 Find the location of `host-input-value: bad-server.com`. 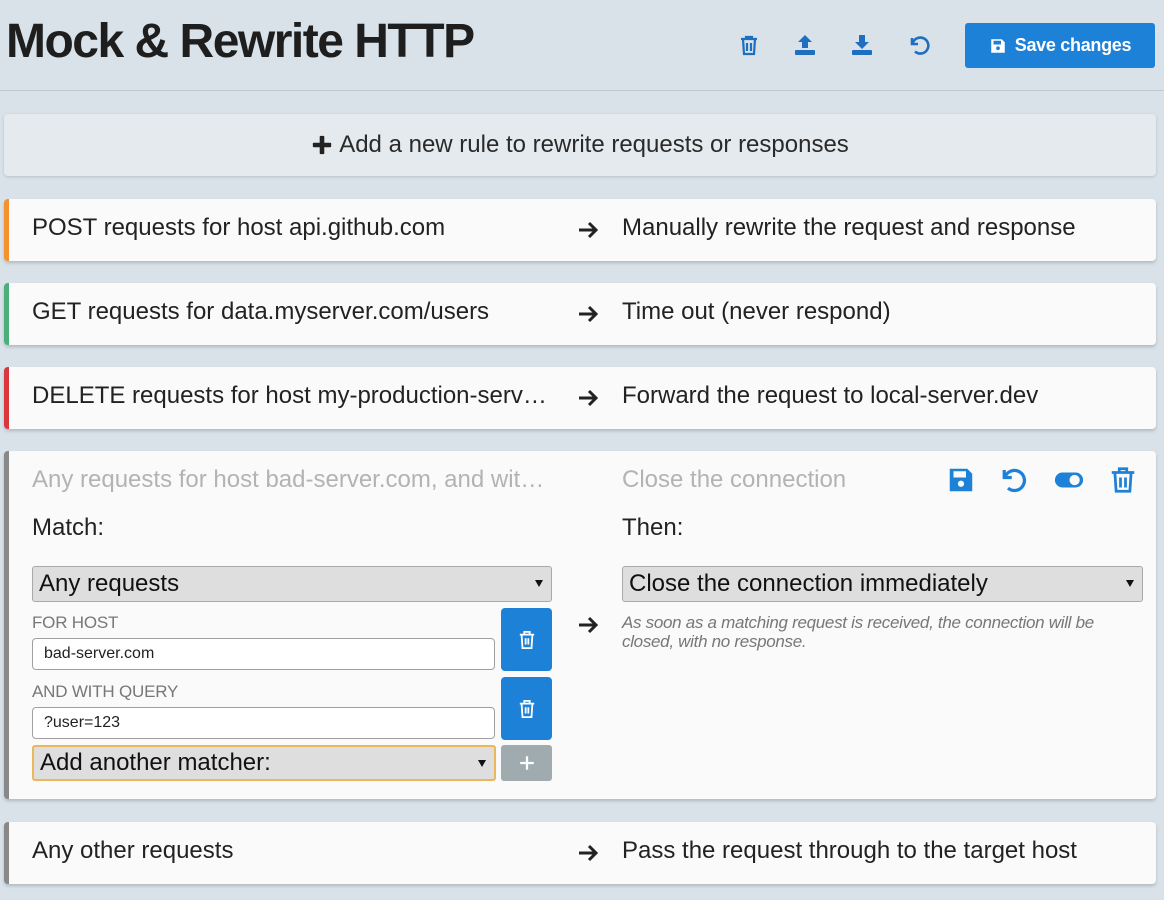

host-input-value: bad-server.com is located at coordinates (99, 653).